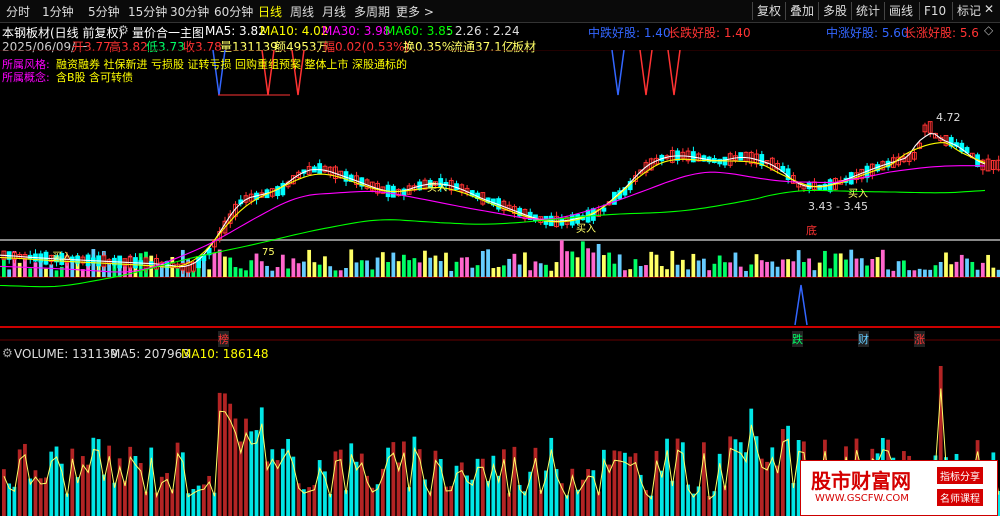 The image size is (1000, 516). What do you see at coordinates (415, 11) in the screenshot?
I see `tab-10: 更多 >` at bounding box center [415, 11].